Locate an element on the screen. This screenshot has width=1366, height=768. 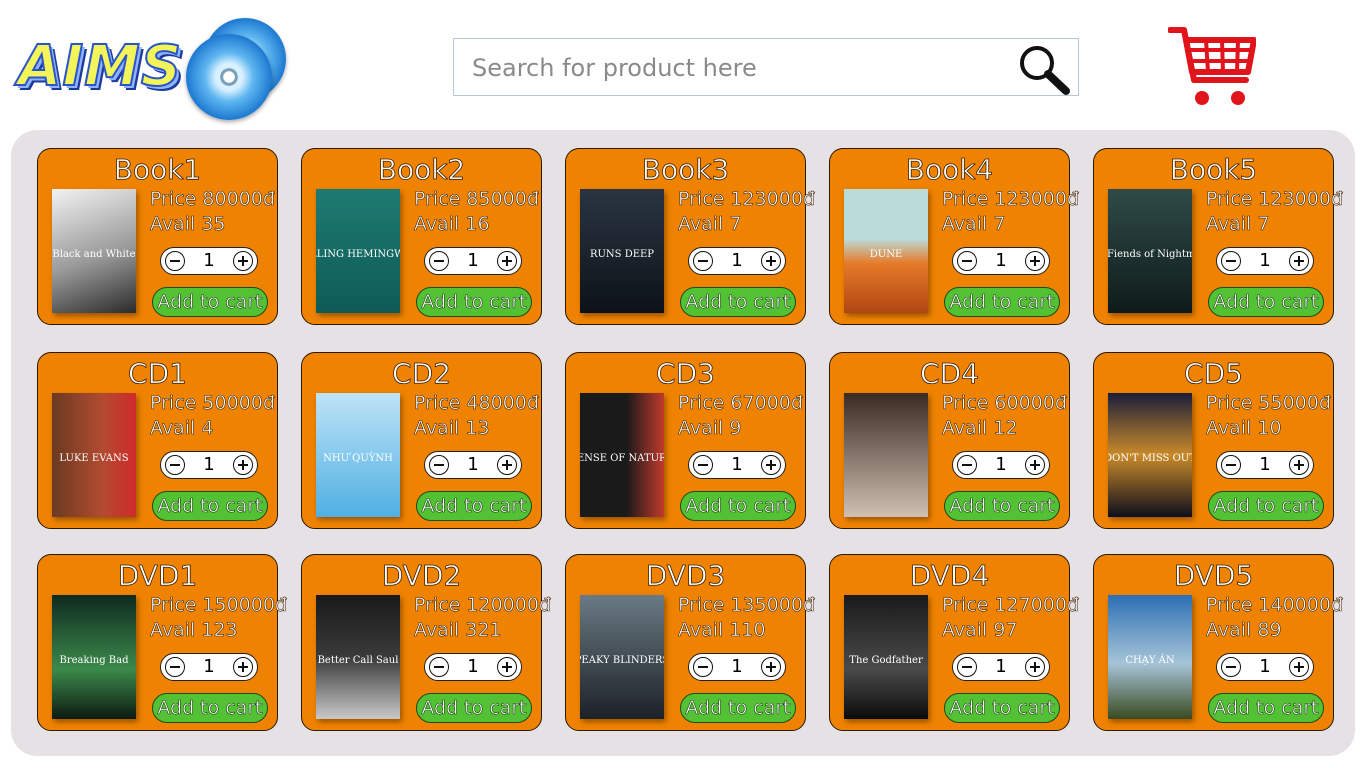
product-image: RUNS DEEP is located at coordinates (622, 251).